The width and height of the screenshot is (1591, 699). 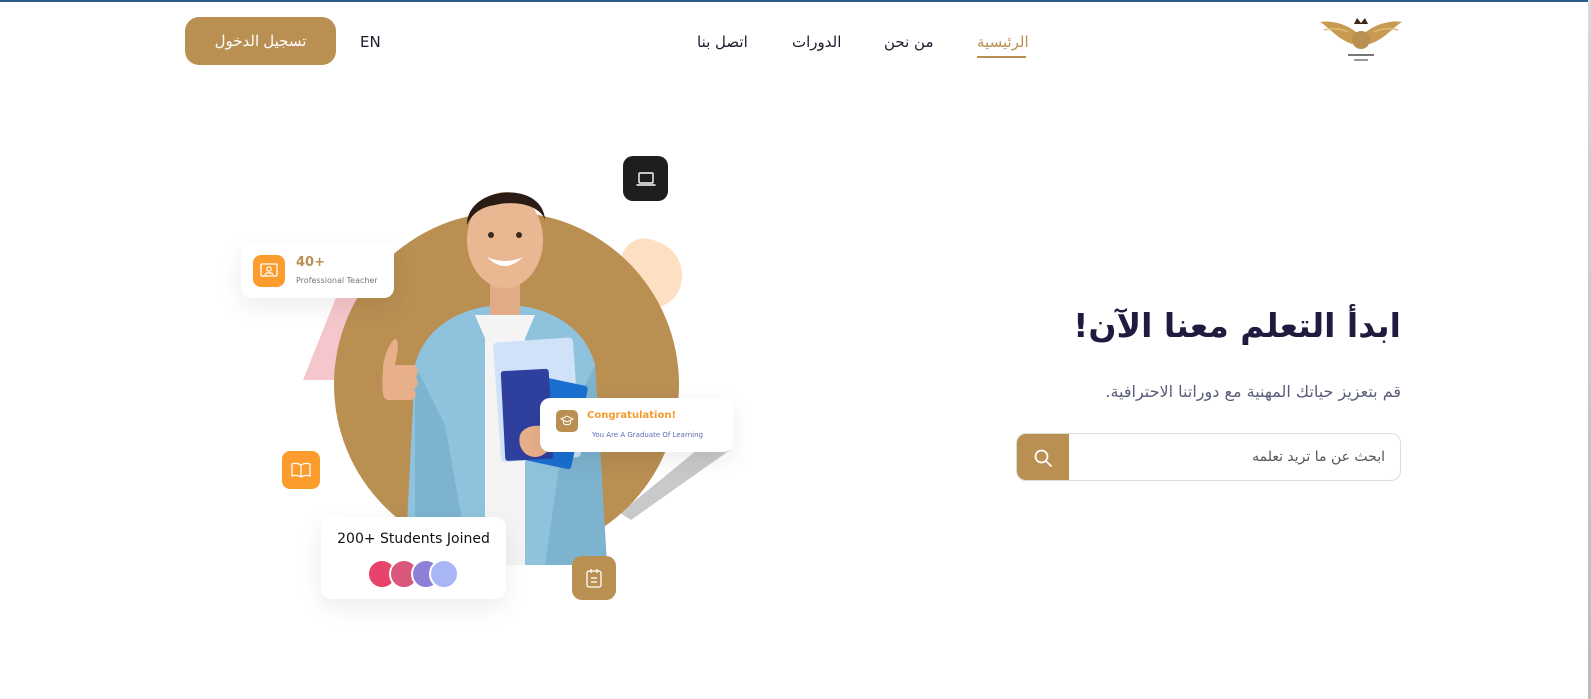 I want to click on teacher-badge, so click(x=269, y=271).